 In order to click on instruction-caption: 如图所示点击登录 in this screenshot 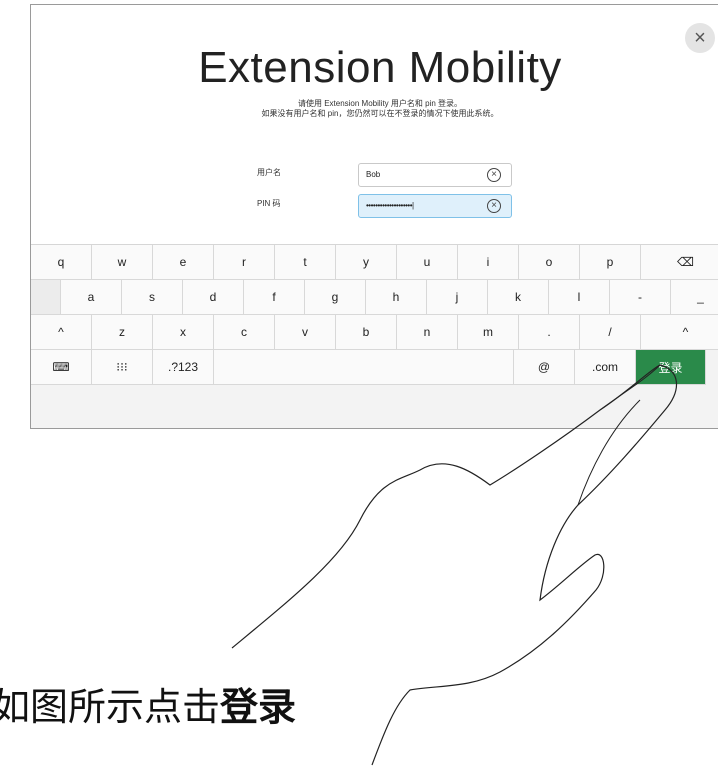, I will do `click(148, 703)`.